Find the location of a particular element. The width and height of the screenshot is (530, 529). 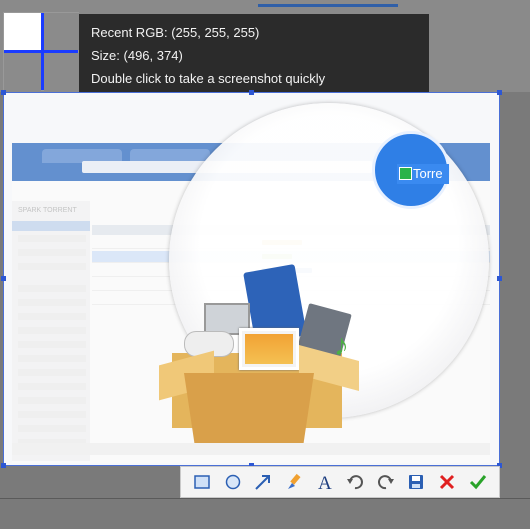

undo-icon is located at coordinates (355, 482).